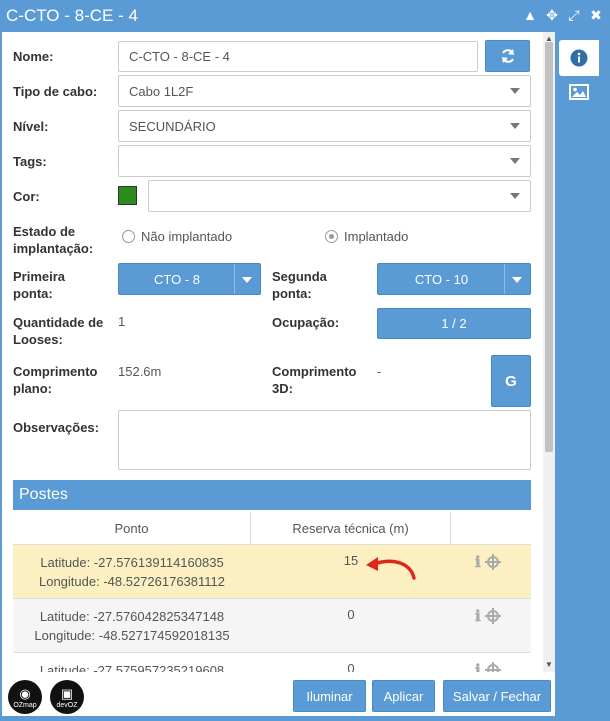 The image size is (610, 721). I want to click on tab-info, so click(579, 58).